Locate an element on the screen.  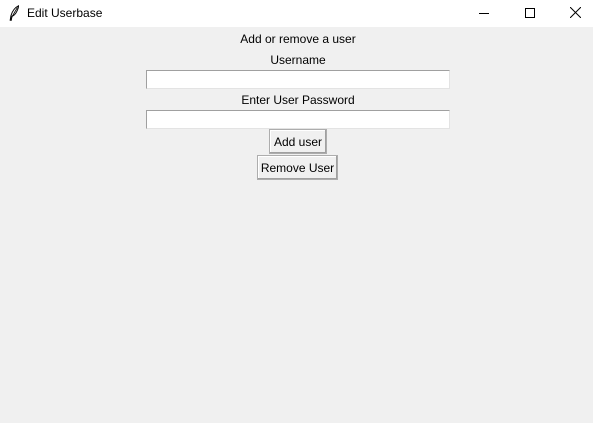
remove-user-button: Remove User is located at coordinates (297, 167).